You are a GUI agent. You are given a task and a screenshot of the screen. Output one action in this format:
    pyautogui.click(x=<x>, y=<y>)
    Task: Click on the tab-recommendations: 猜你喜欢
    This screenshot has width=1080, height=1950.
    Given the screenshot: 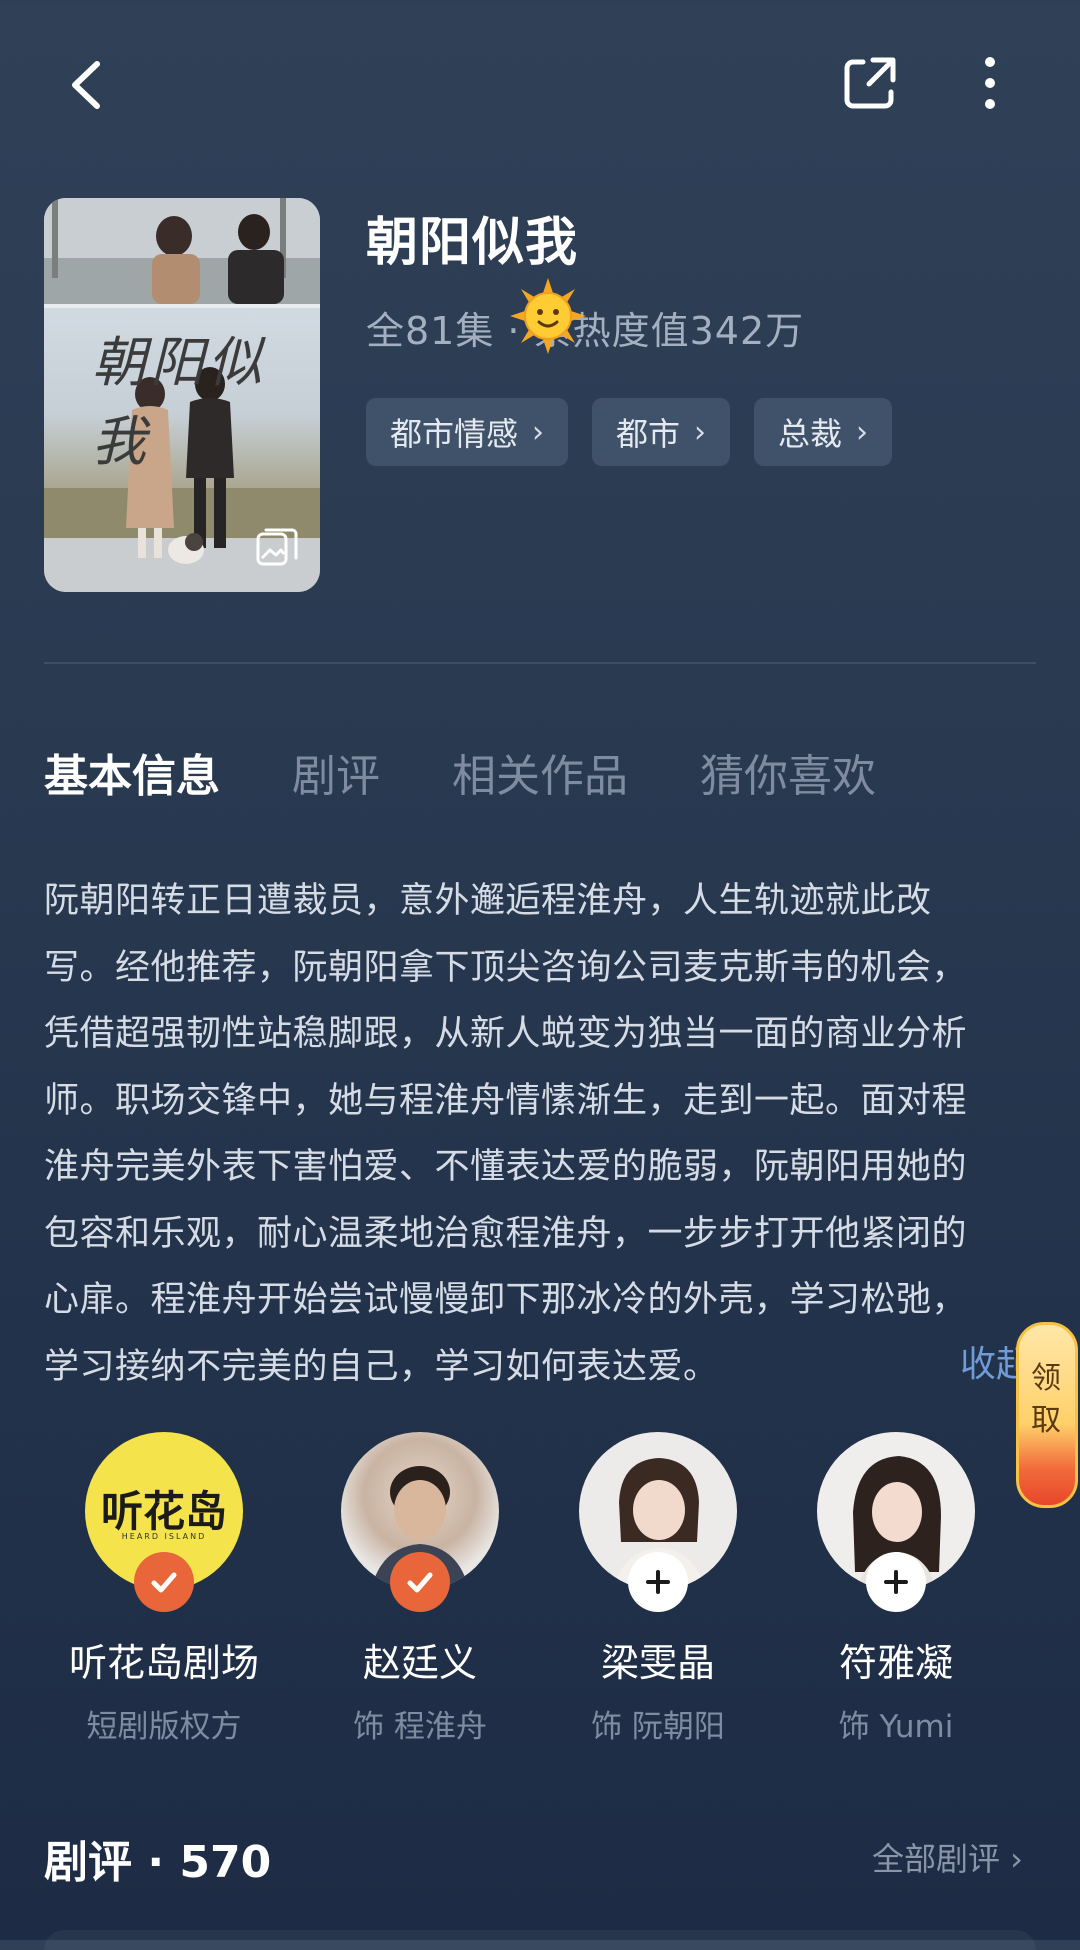 What is the action you would take?
    pyautogui.click(x=788, y=772)
    